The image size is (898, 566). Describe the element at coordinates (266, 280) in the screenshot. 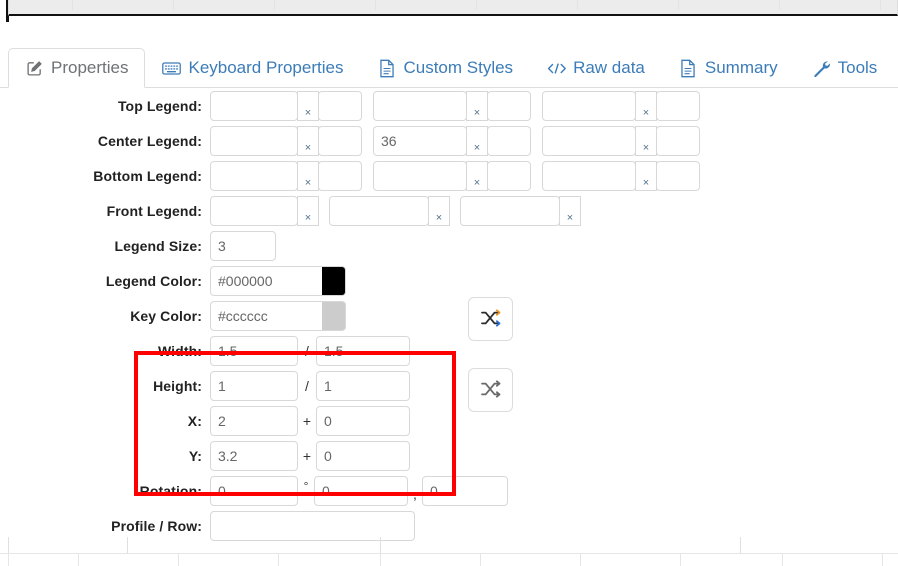

I see `legend-color-input` at that location.